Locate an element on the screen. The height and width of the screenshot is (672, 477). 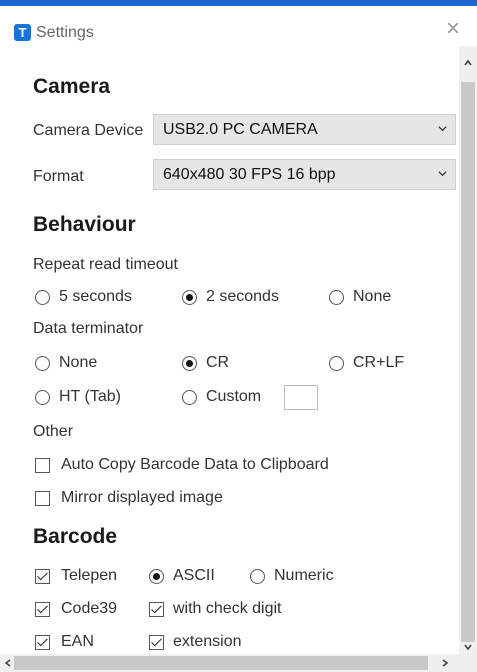
format-dropdown: 640x480 30 FPS 16 bpp is located at coordinates (304, 174).